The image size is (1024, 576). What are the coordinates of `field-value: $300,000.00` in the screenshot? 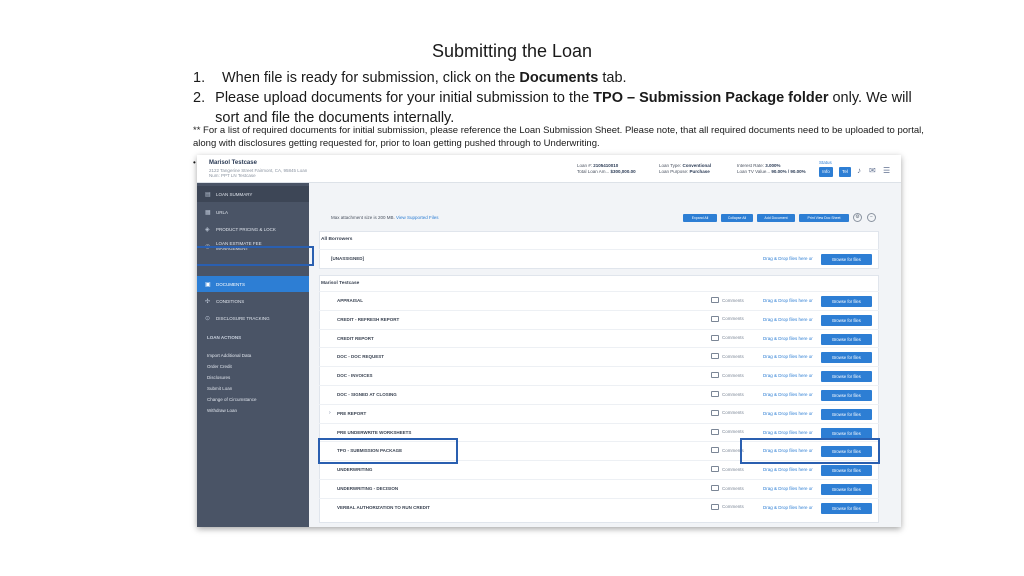 It's located at (623, 171).